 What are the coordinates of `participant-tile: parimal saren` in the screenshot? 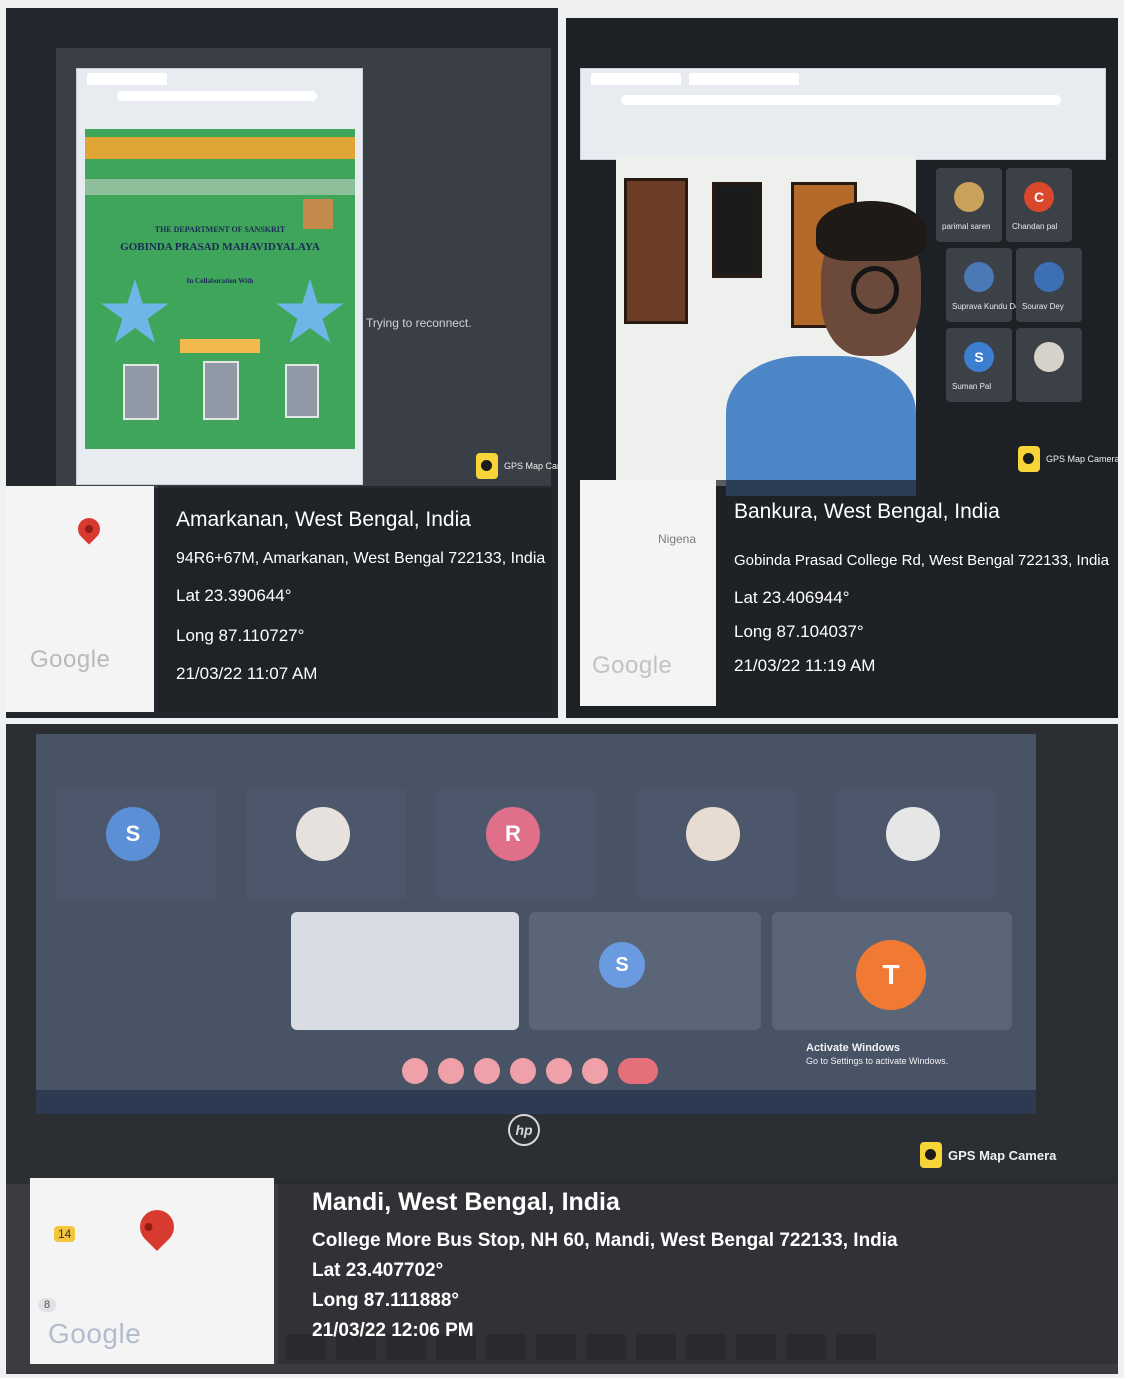 It's located at (969, 205).